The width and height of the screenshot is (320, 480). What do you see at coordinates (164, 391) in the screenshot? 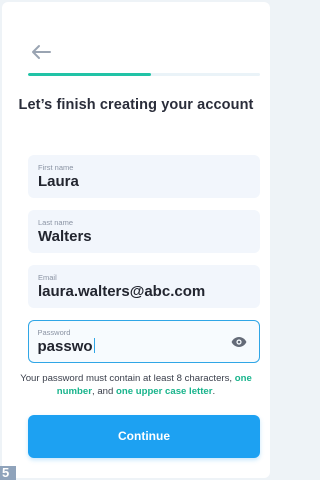
I see `hint-one-upper-case: one upper case letter` at bounding box center [164, 391].